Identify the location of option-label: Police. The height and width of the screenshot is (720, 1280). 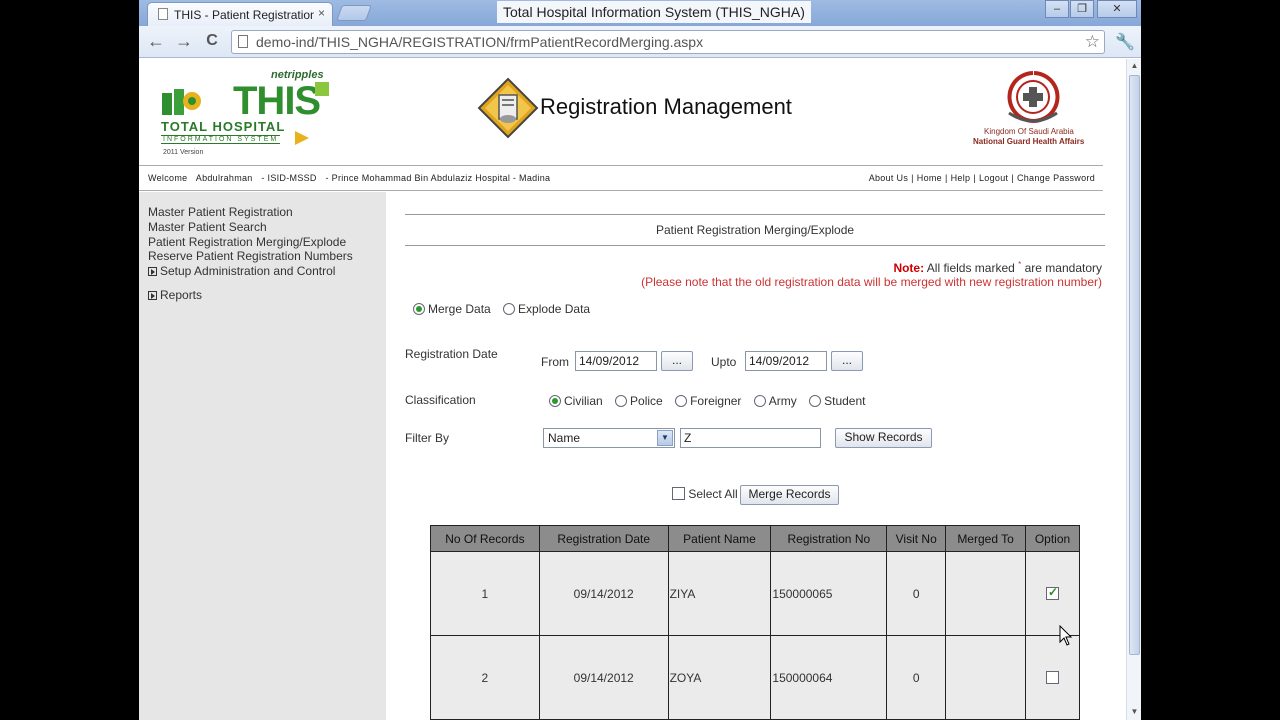
(646, 401).